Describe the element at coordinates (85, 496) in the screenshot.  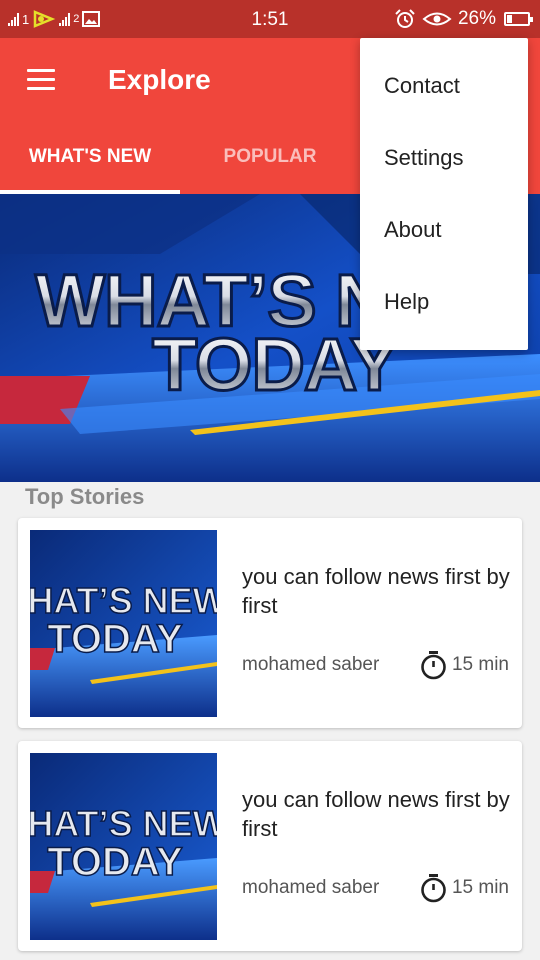
I see `section-title: Top Stories` at that location.